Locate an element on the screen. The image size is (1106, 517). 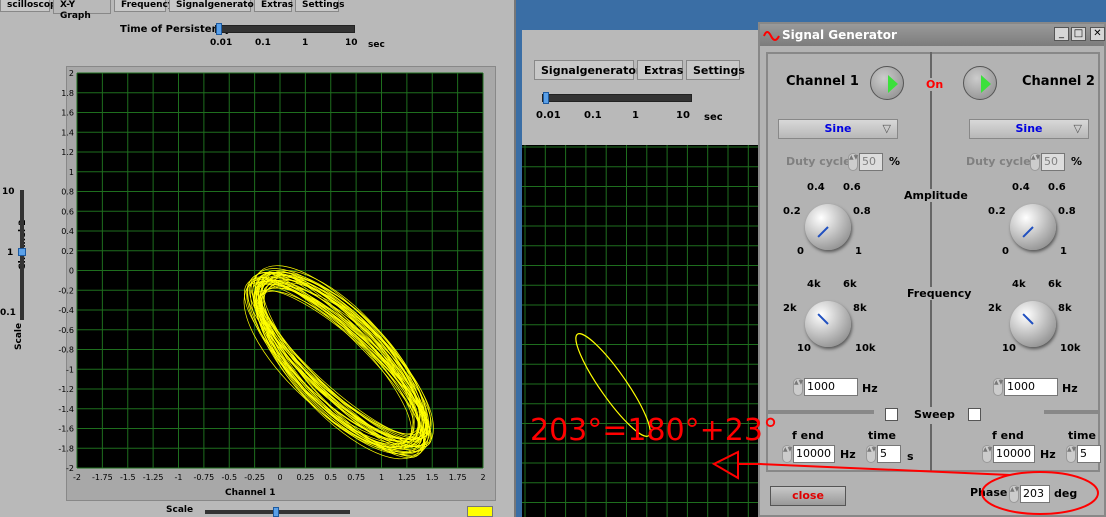
amplitude-label: Amplitude is located at coordinates (936, 195).